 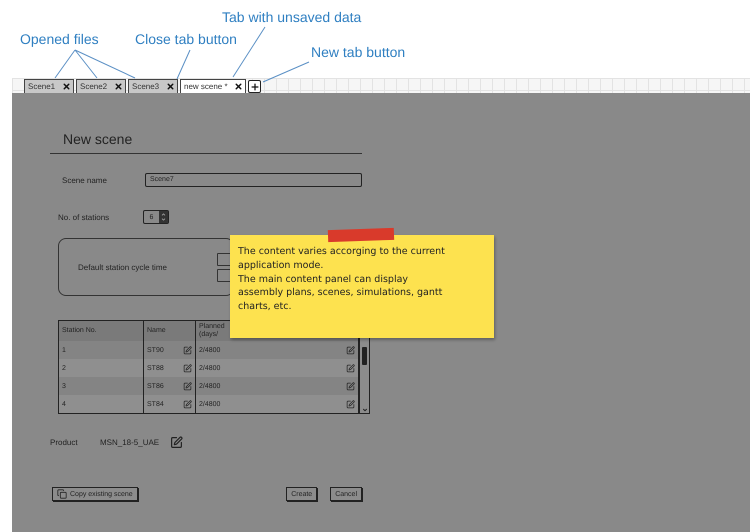 What do you see at coordinates (59, 39) in the screenshot?
I see `annotation-label: Opened files` at bounding box center [59, 39].